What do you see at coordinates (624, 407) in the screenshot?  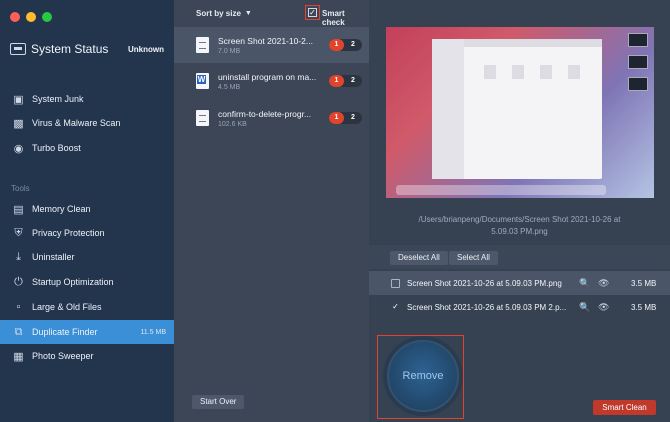 I see `smart-clean-button: Smart Clean` at bounding box center [624, 407].